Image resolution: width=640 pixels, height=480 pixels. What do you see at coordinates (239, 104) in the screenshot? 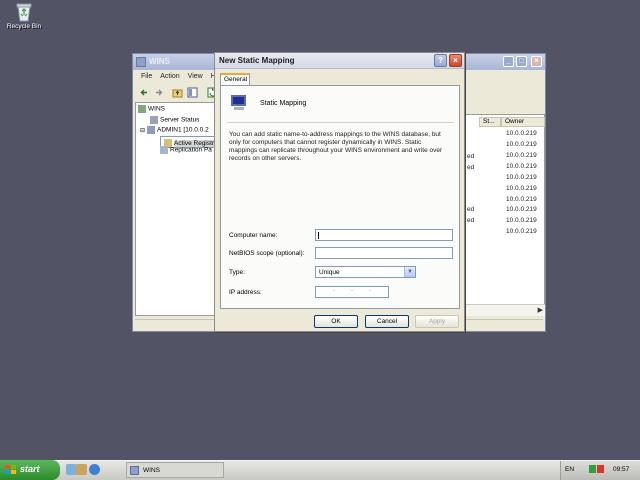
I see `computer-icon` at bounding box center [239, 104].